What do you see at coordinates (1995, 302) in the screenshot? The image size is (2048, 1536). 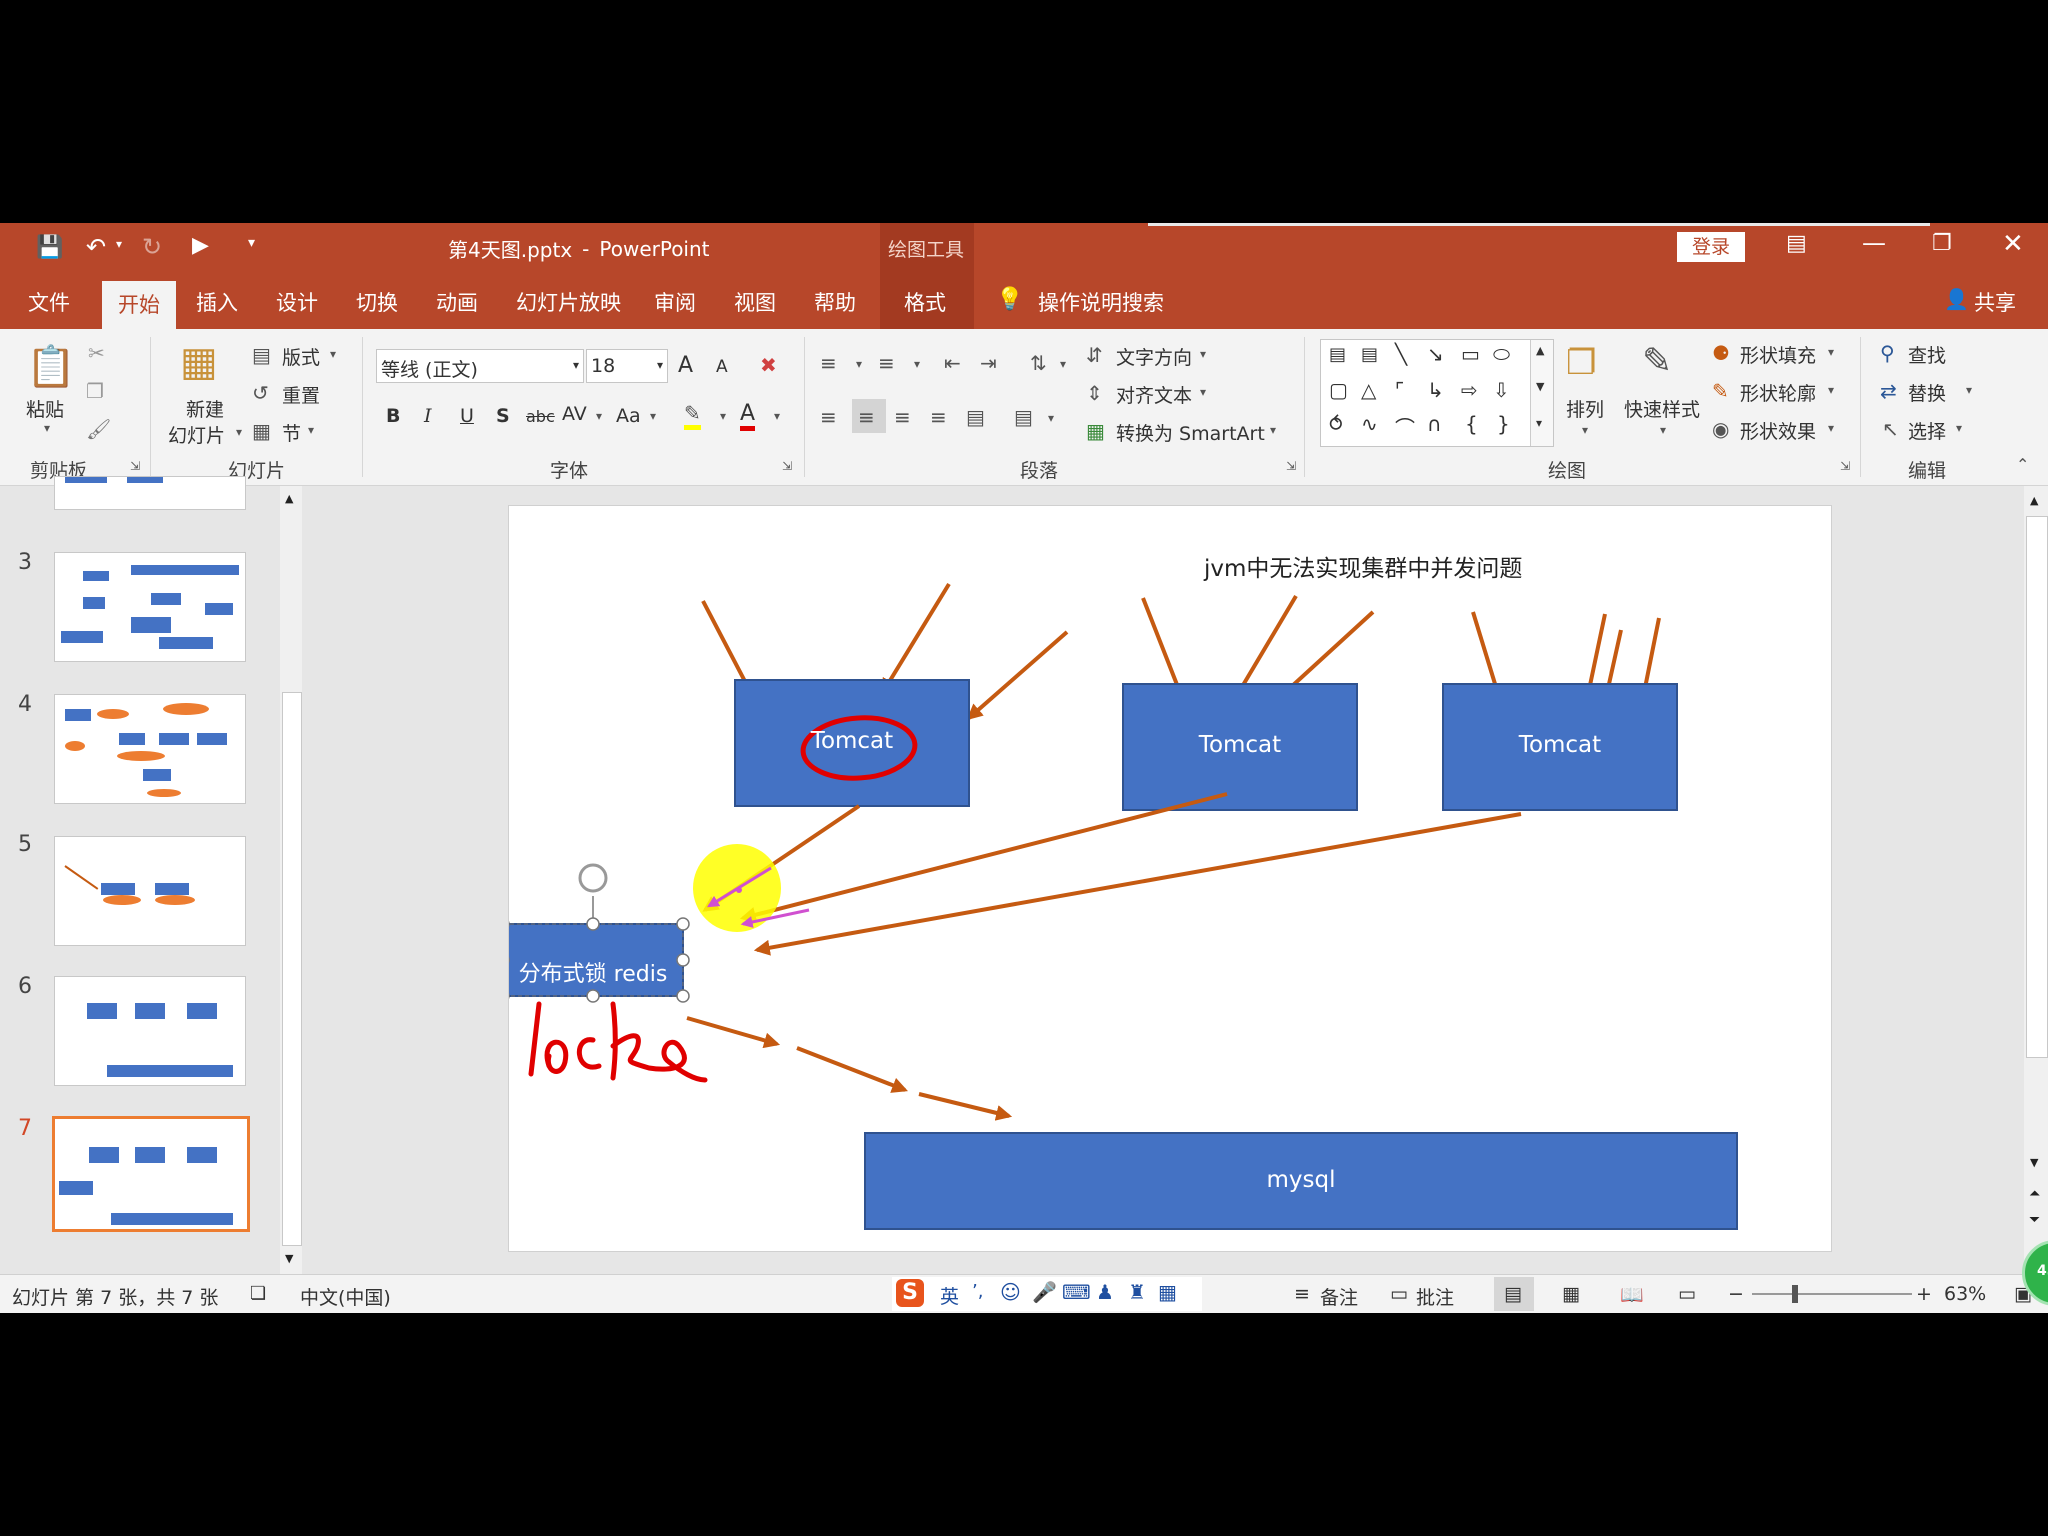 I see `share-button: 共享` at bounding box center [1995, 302].